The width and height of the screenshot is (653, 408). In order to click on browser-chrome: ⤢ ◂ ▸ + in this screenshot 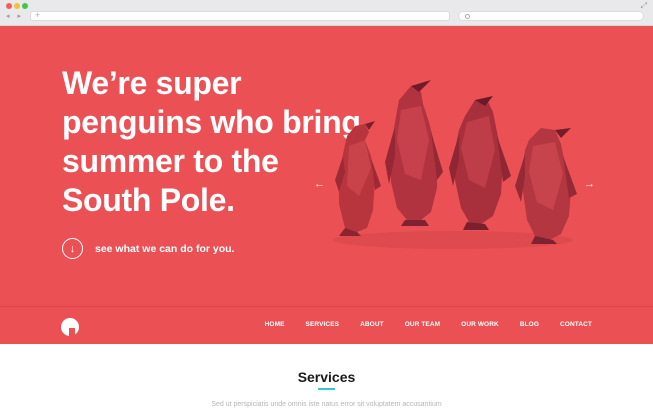, I will do `click(326, 13)`.